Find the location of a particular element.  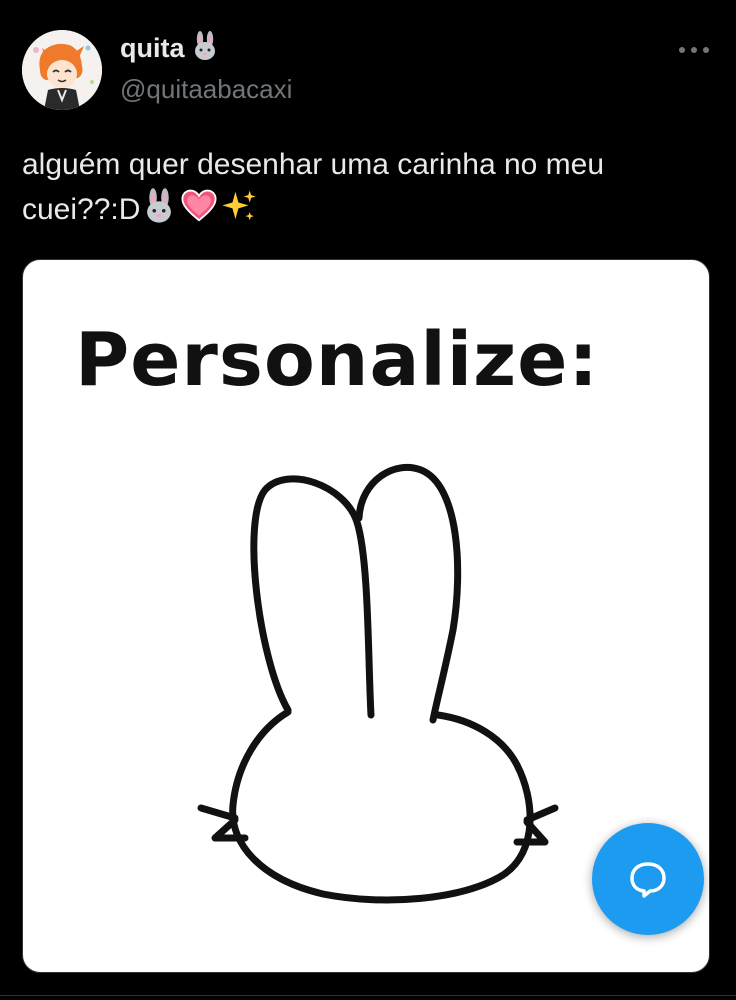

tweet-text-line-2: cuei??:D is located at coordinates (367, 209).